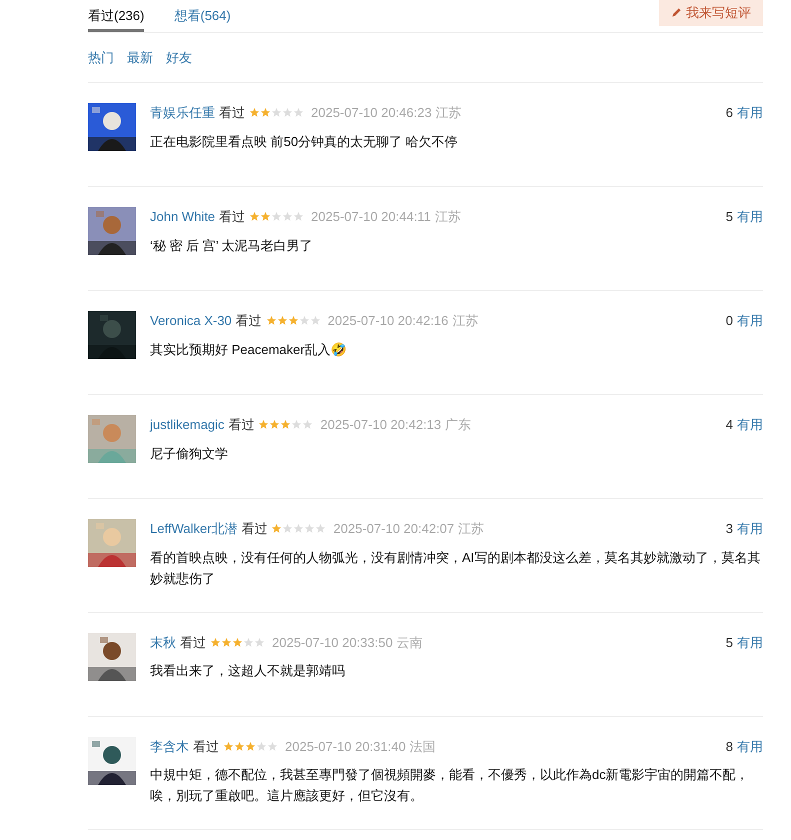  I want to click on comment-text: 中規中矩，德不配位，我甚至專門發了個視頻開麥，能看，不優秀，以此作為dc新電影宇宙的開篇不配，唉，別玩了重啟吧。這片應該更好，但它沒有。, so click(450, 785).